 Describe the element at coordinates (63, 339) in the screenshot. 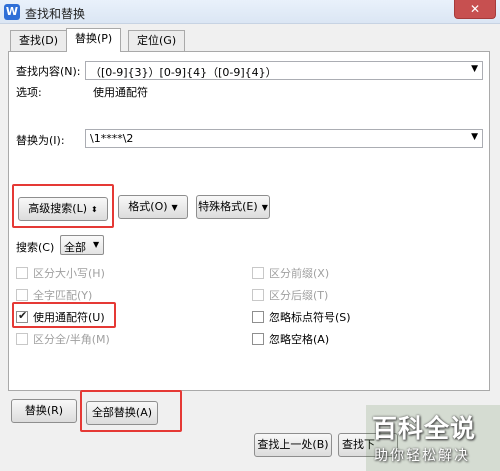

I see `full-half-width-checkbox: 区分全/半角(M)` at that location.